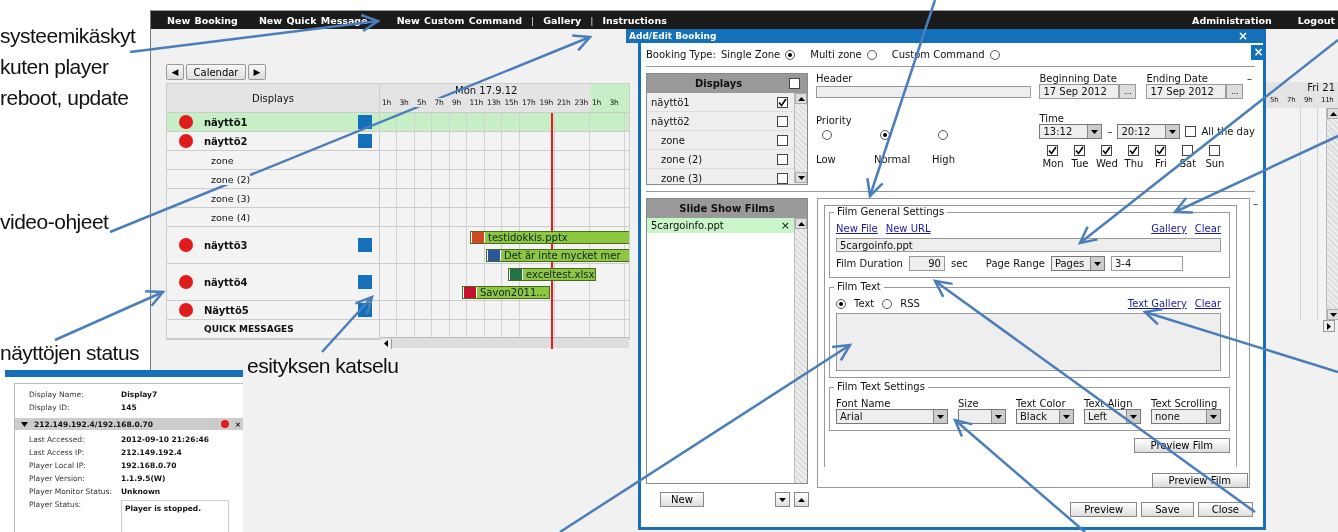 The width and height of the screenshot is (1338, 532). What do you see at coordinates (801, 499) in the screenshot?
I see `move-up-button` at bounding box center [801, 499].